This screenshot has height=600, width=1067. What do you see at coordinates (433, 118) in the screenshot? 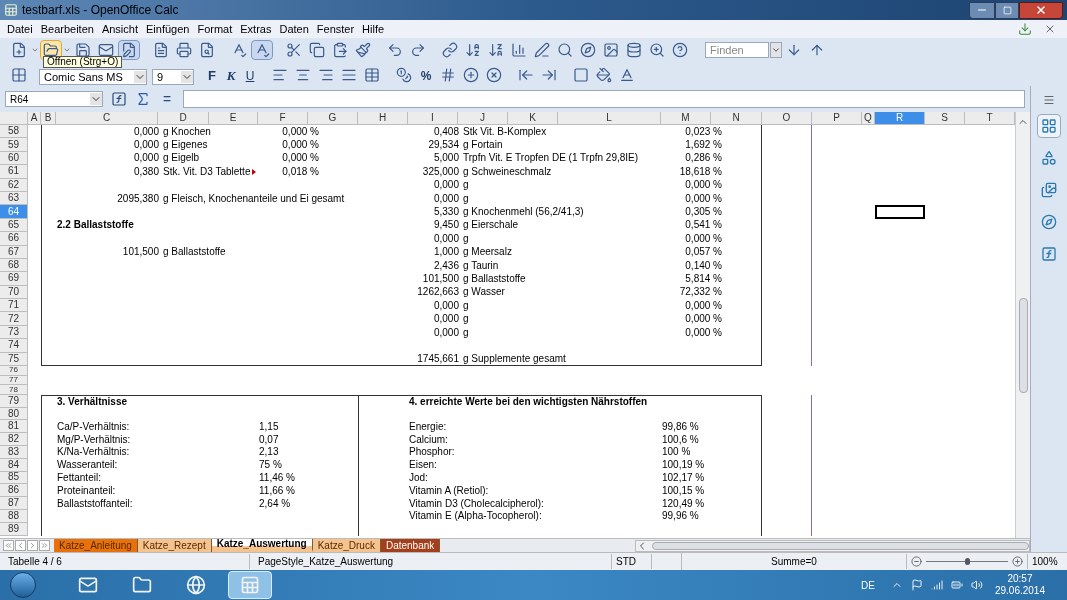
I see `column-header: I` at bounding box center [433, 118].